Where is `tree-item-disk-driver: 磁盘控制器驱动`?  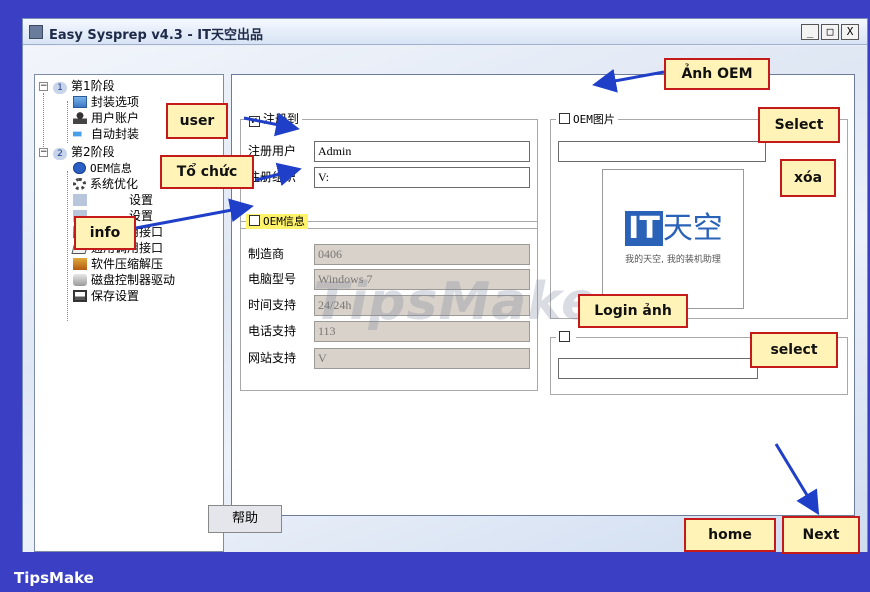 tree-item-disk-driver: 磁盘控制器驱动 is located at coordinates (124, 280).